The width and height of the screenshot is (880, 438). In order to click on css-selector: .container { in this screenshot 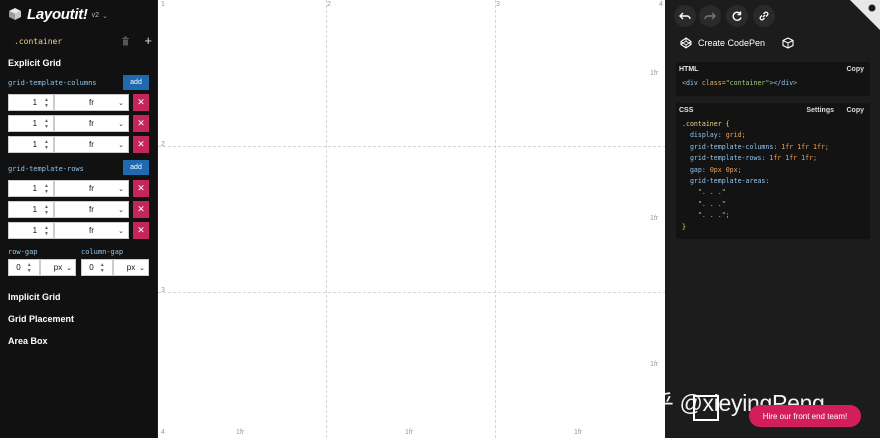, I will do `click(706, 124)`.